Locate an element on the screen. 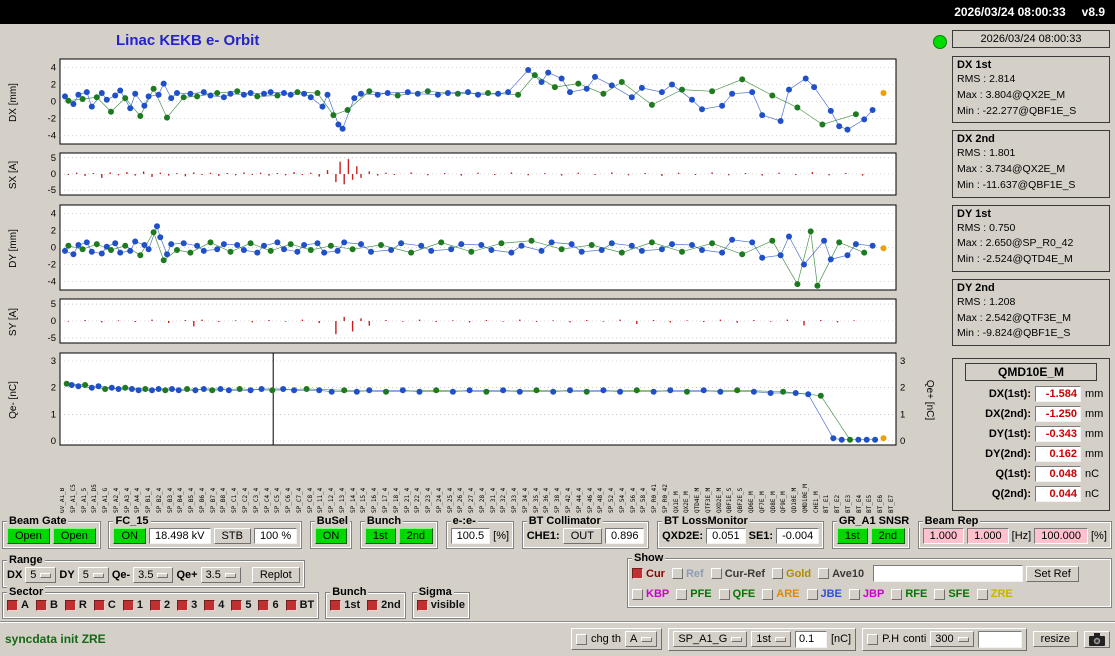  stat-line: RMS : 0.750 is located at coordinates (986, 227).